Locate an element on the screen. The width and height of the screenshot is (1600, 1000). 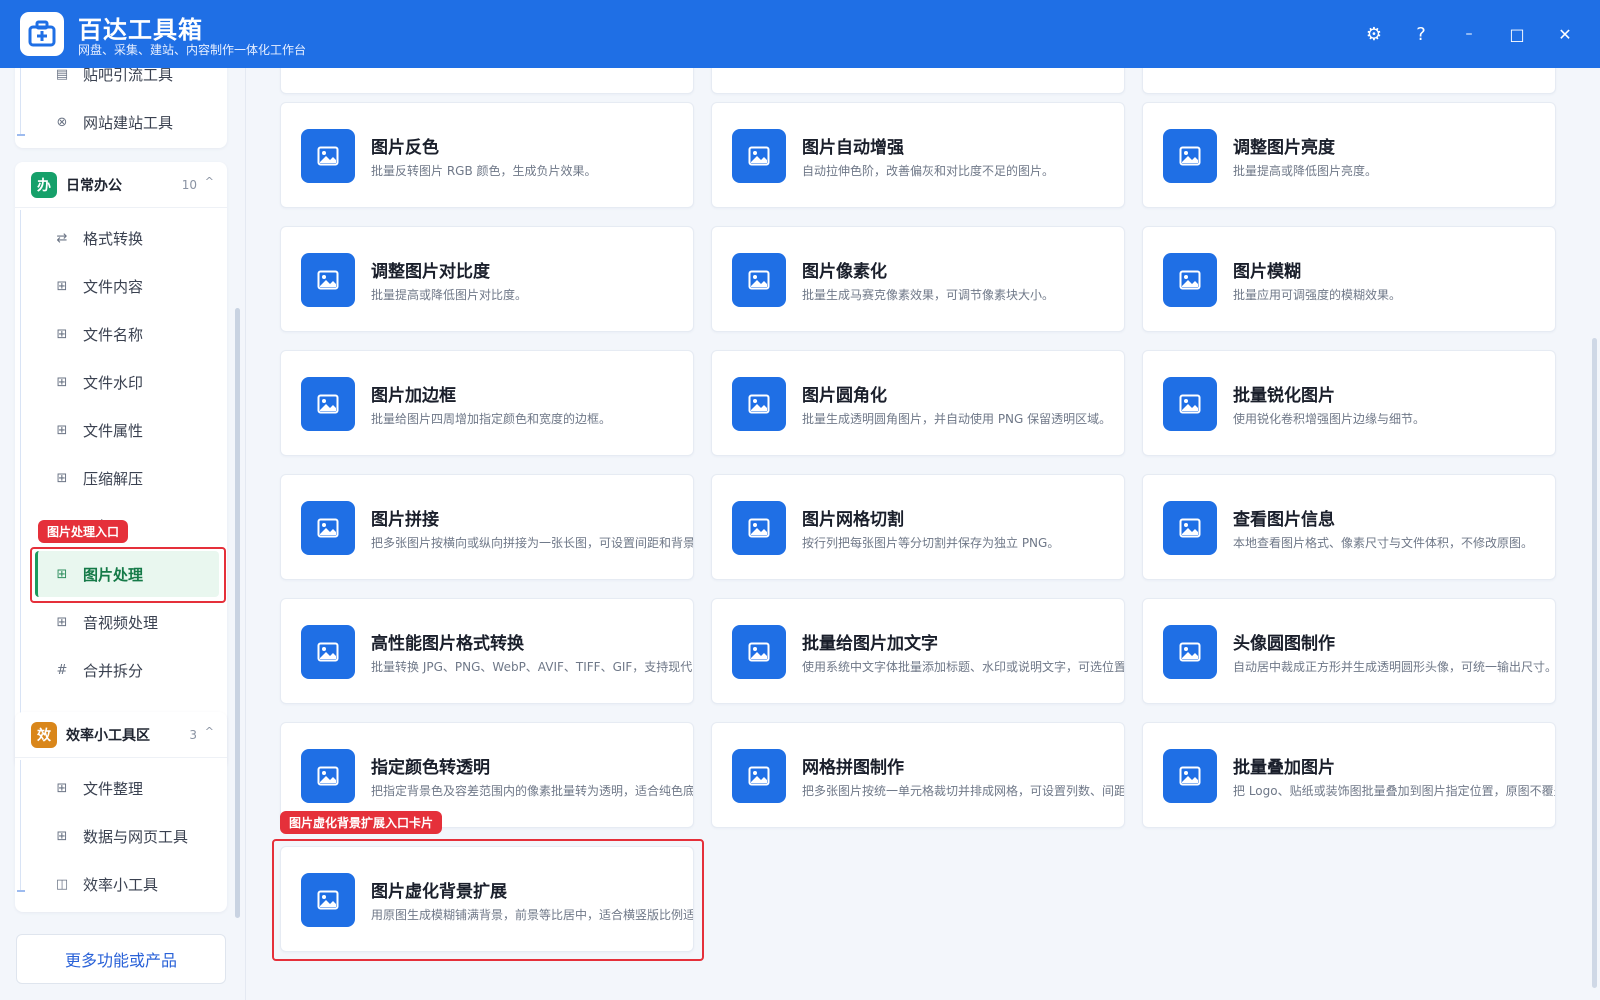
group-header-efficiency: 效 效率小工具区 3 ^ is located at coordinates (121, 735).